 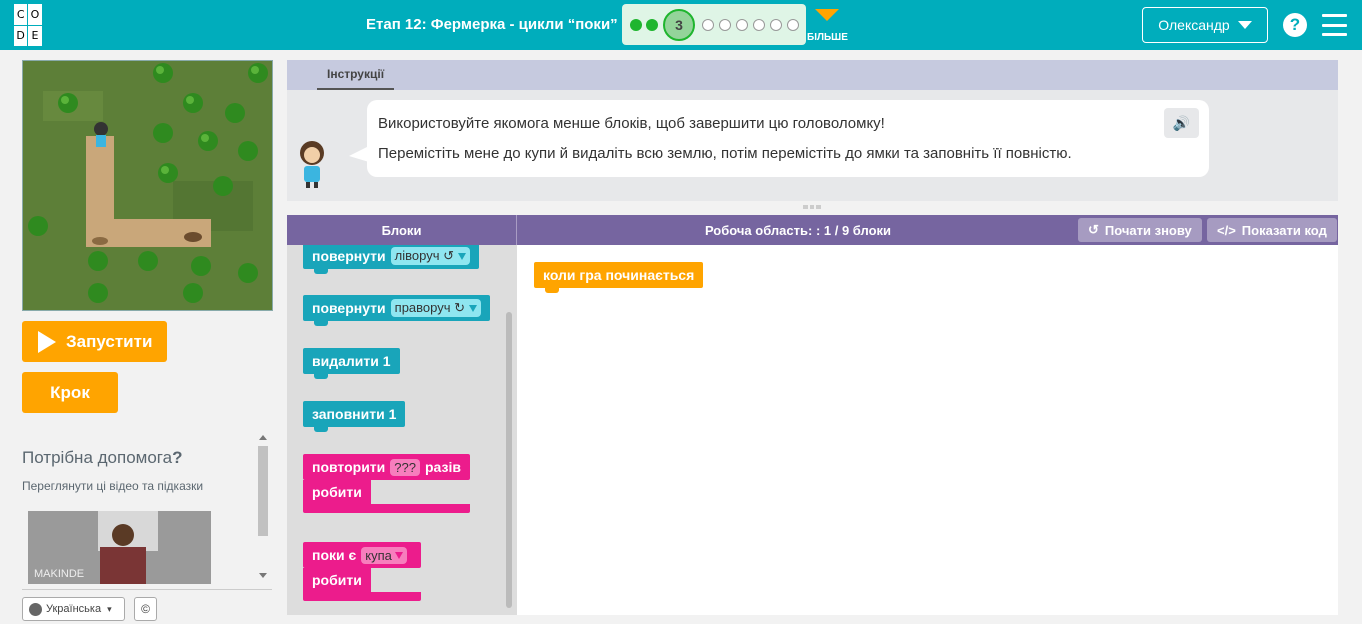 I want to click on run-label: Запустити, so click(x=109, y=341).